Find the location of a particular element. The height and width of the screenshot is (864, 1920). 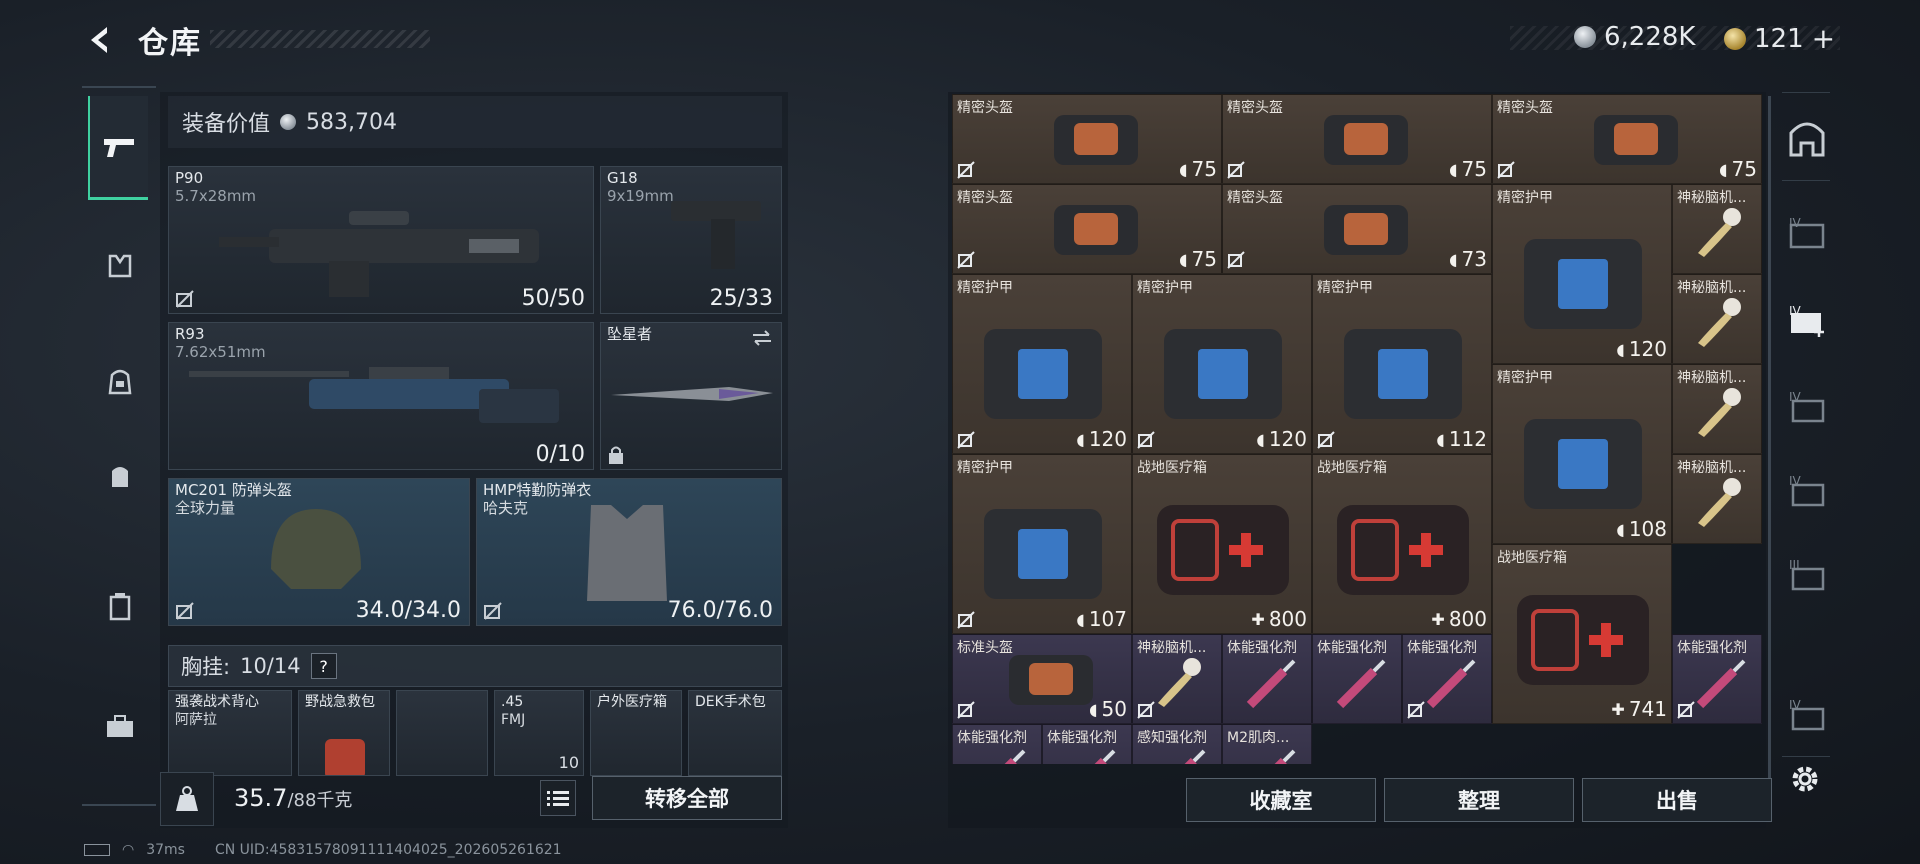

storage-tab-main is located at coordinates (1807, 139).